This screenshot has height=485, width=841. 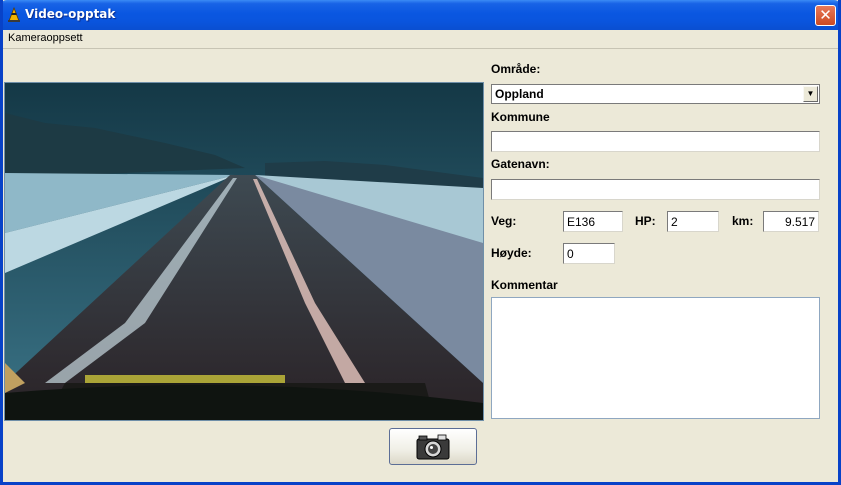 I want to click on chevron-down-icon: ▼, so click(x=810, y=94).